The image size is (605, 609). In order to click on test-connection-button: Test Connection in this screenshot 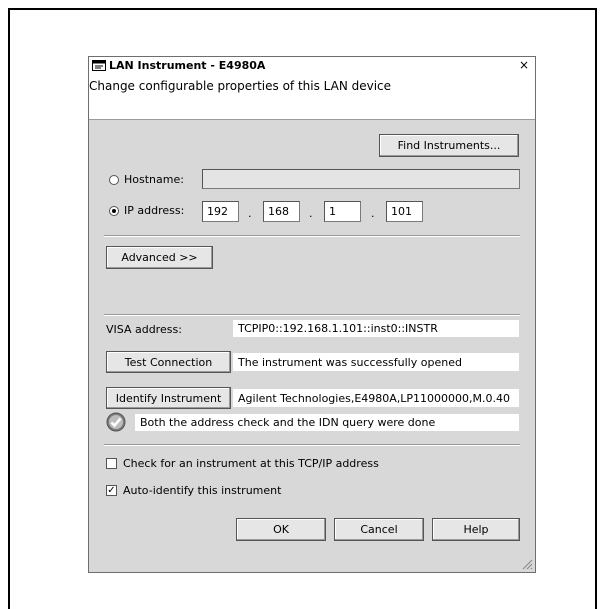, I will do `click(168, 362)`.